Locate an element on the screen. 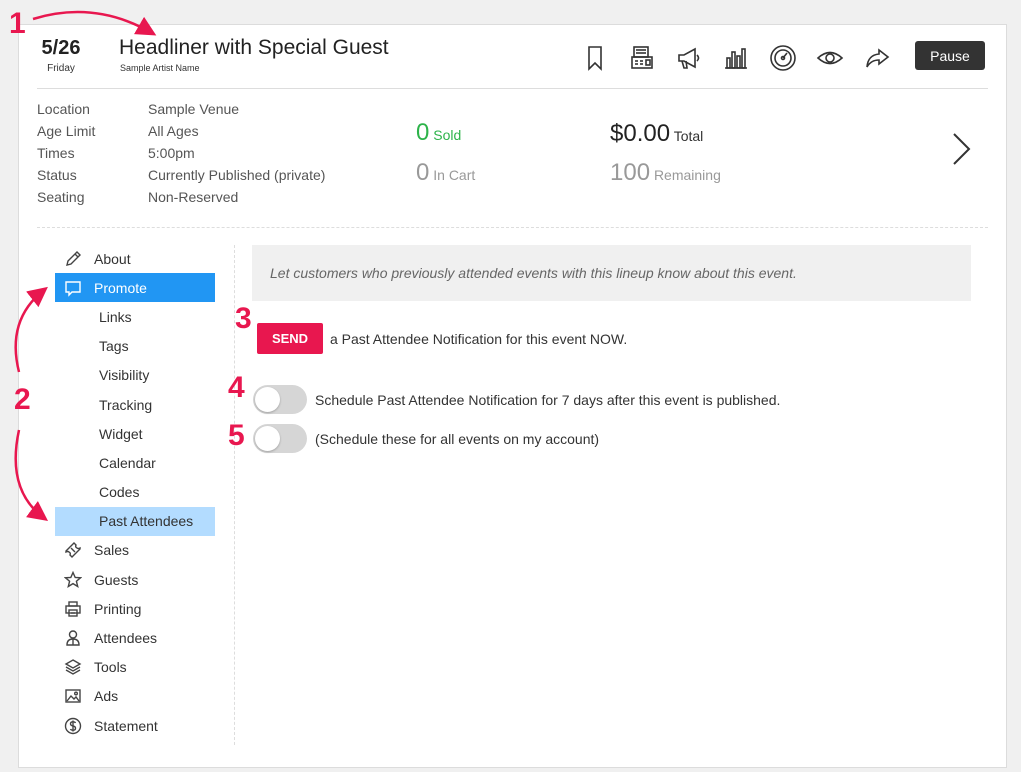 This screenshot has width=1021, height=772. annotation-number-5: 5 is located at coordinates (236, 435).